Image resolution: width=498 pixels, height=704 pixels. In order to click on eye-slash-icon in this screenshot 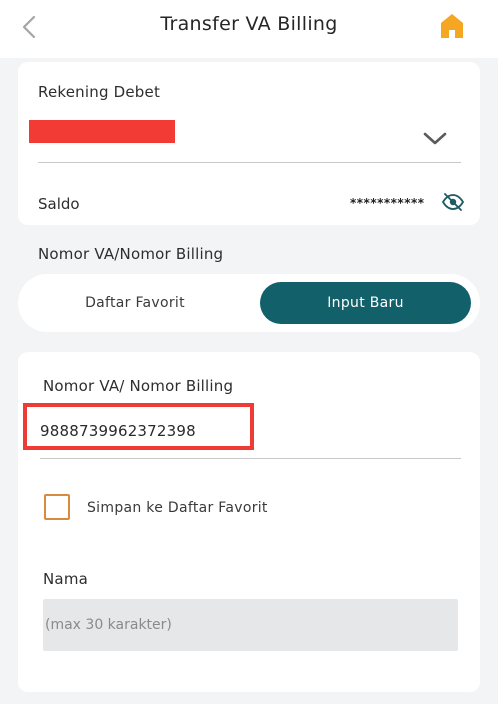, I will do `click(453, 202)`.